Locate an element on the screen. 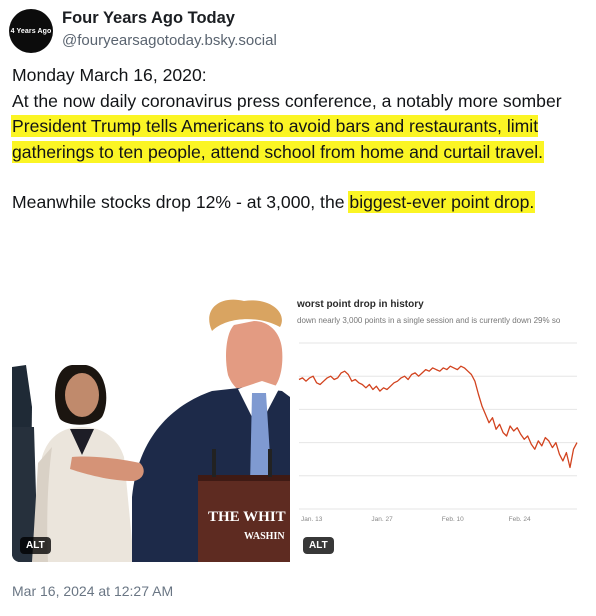 Image resolution: width=596 pixels, height=616 pixels. avatar-text: 4 Years Ago is located at coordinates (31, 31).